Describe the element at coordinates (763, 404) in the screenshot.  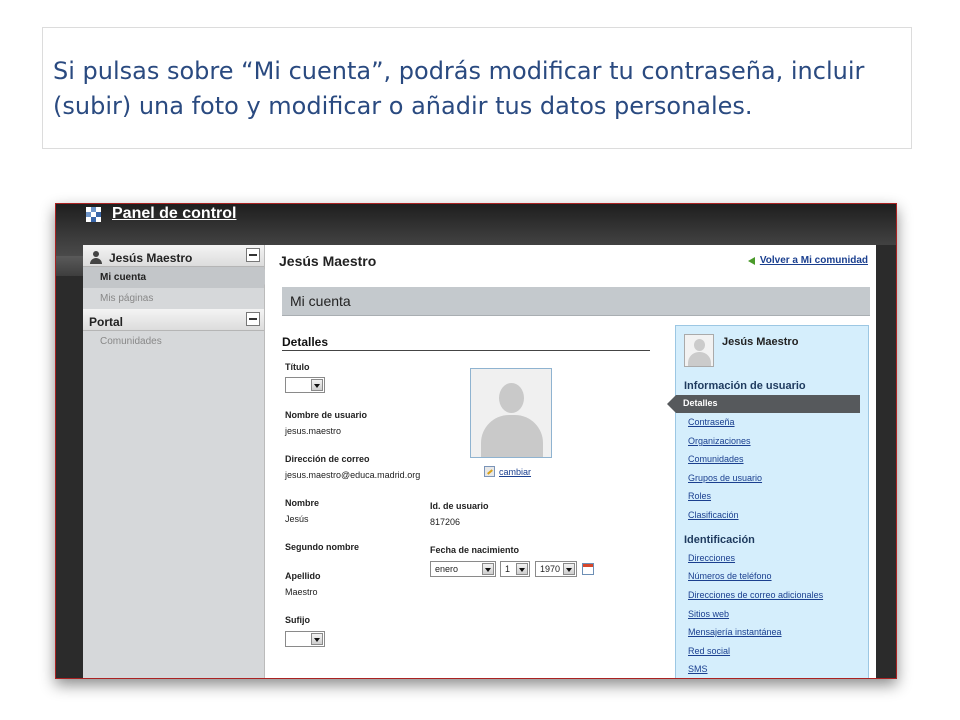
I see `nav-item-detalles: Detalles` at that location.